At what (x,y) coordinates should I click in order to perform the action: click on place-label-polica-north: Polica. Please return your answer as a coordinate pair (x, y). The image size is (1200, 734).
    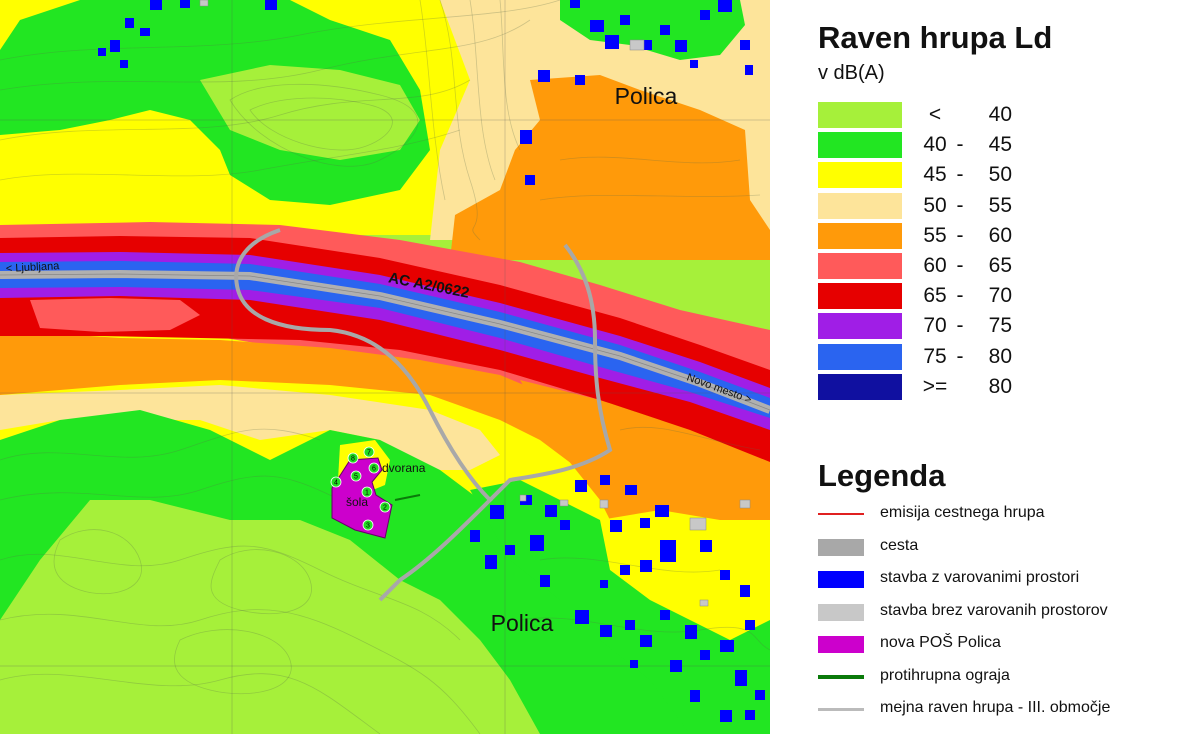
    Looking at the image, I should click on (646, 96).